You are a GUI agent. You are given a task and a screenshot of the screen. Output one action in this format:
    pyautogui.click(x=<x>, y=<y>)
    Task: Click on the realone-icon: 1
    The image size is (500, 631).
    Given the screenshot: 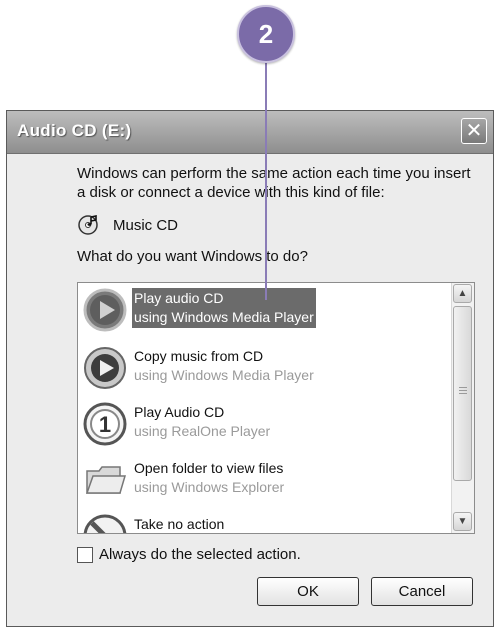 What is the action you would take?
    pyautogui.click(x=105, y=424)
    